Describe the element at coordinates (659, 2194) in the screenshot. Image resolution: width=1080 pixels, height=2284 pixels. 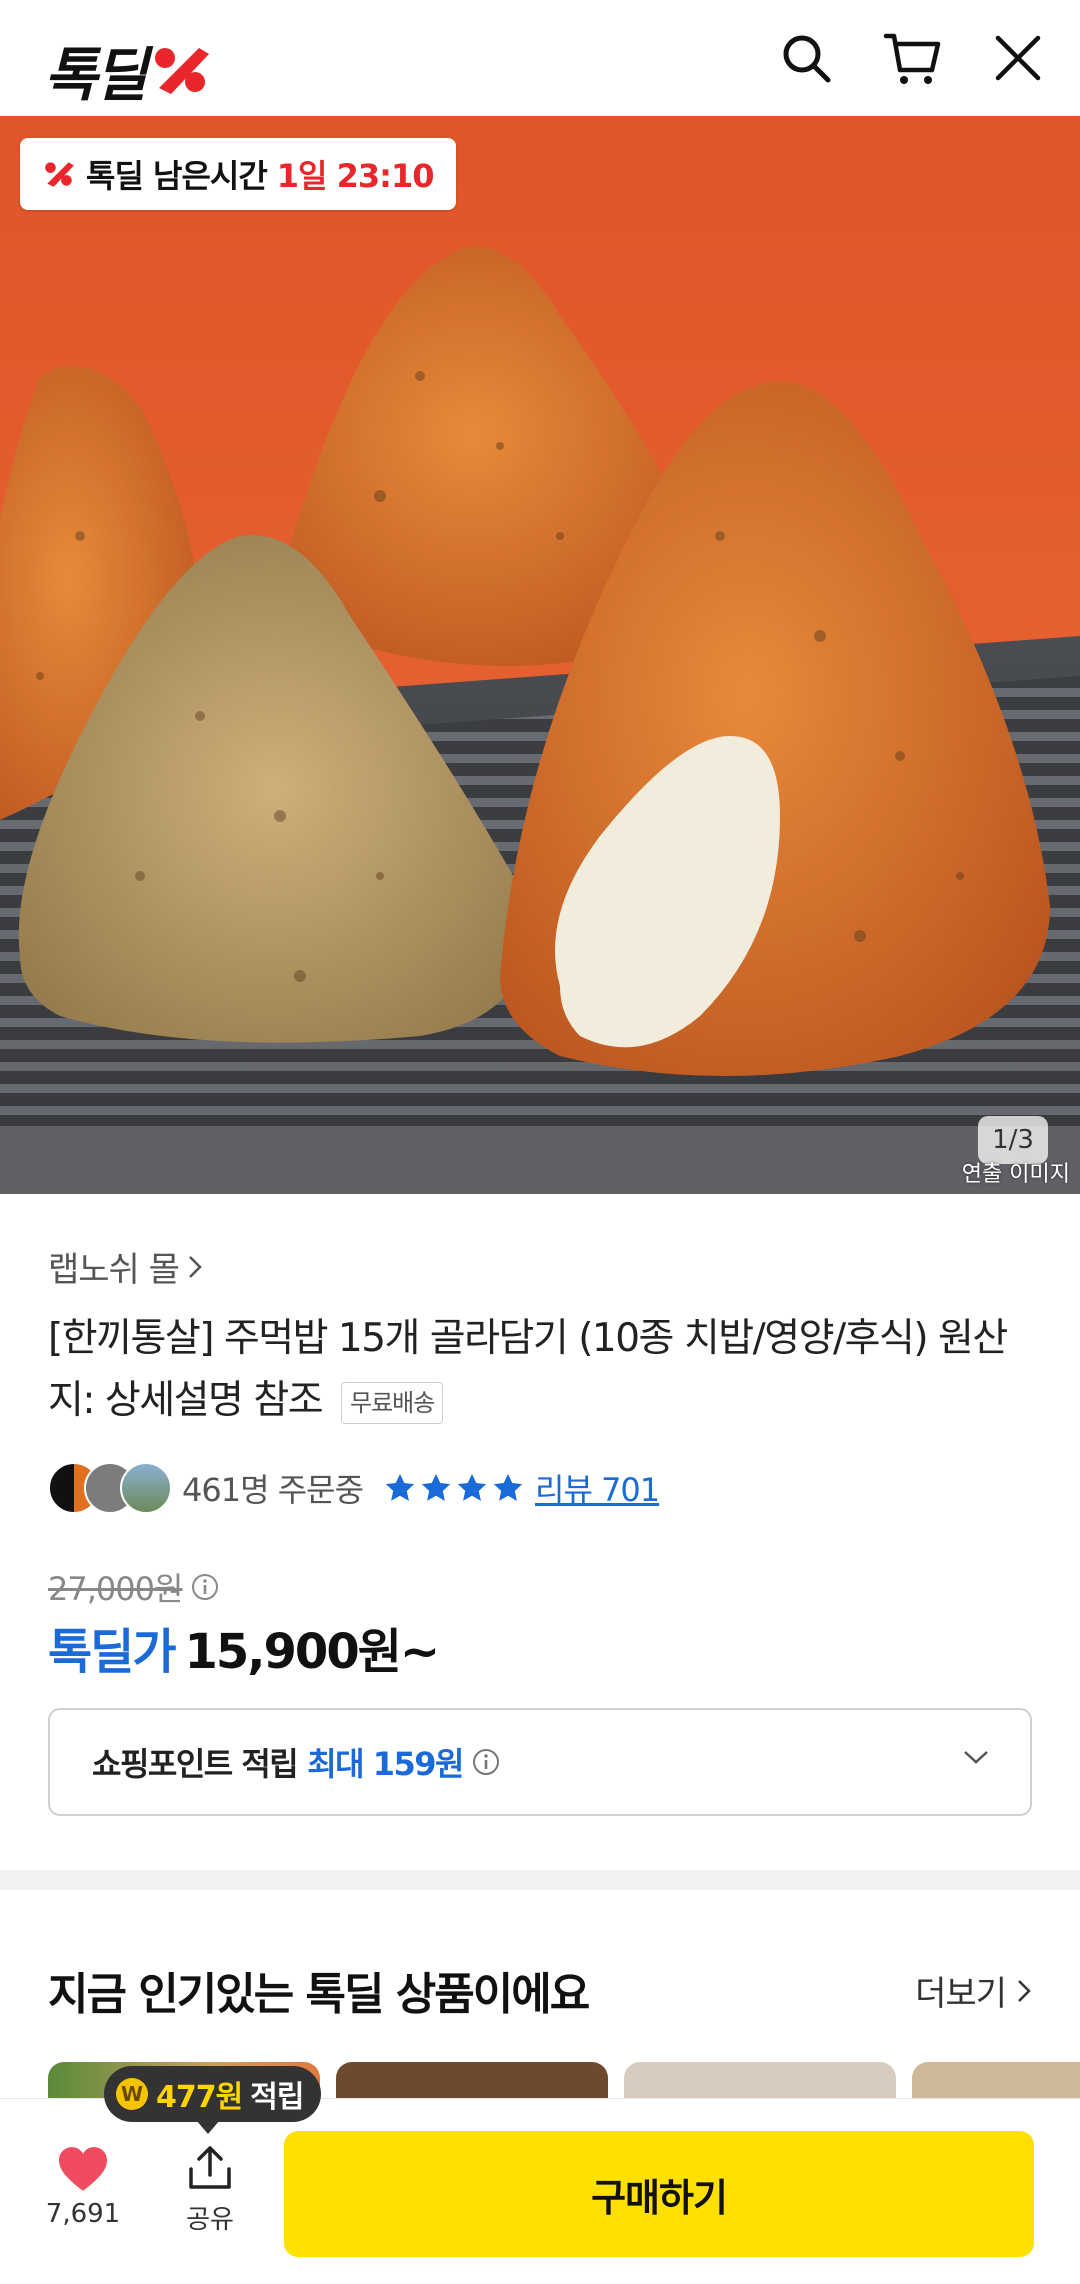
I see `buy-button: 구매하기` at that location.